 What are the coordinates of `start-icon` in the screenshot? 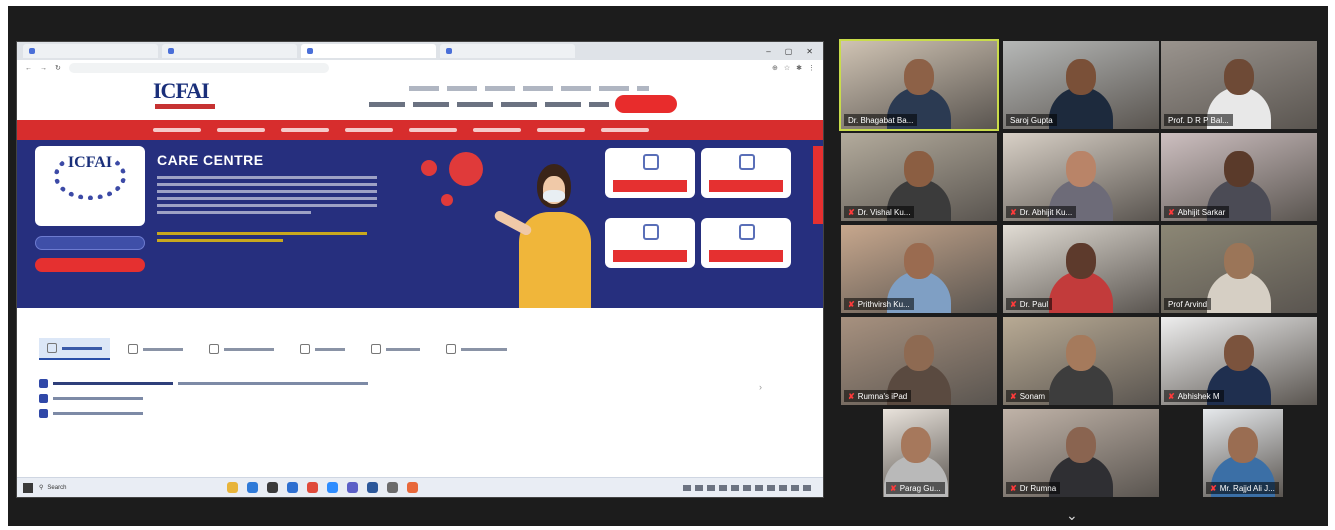 It's located at (28, 487).